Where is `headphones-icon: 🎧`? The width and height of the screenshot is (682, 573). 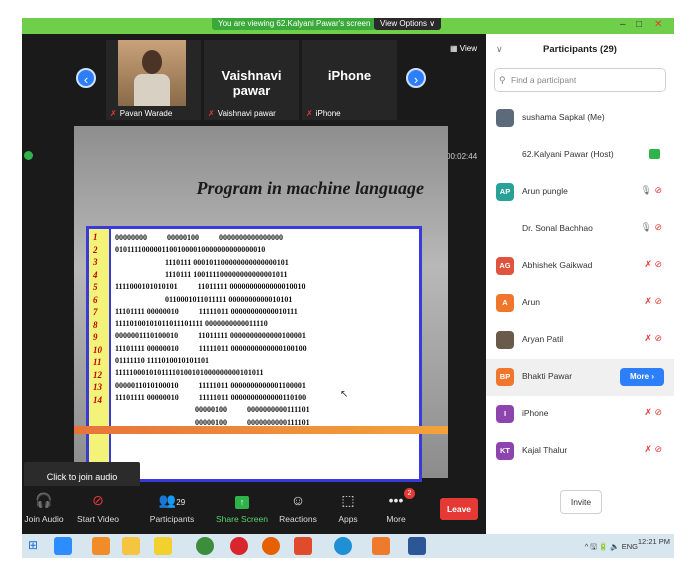 headphones-icon: 🎧 is located at coordinates (44, 500).